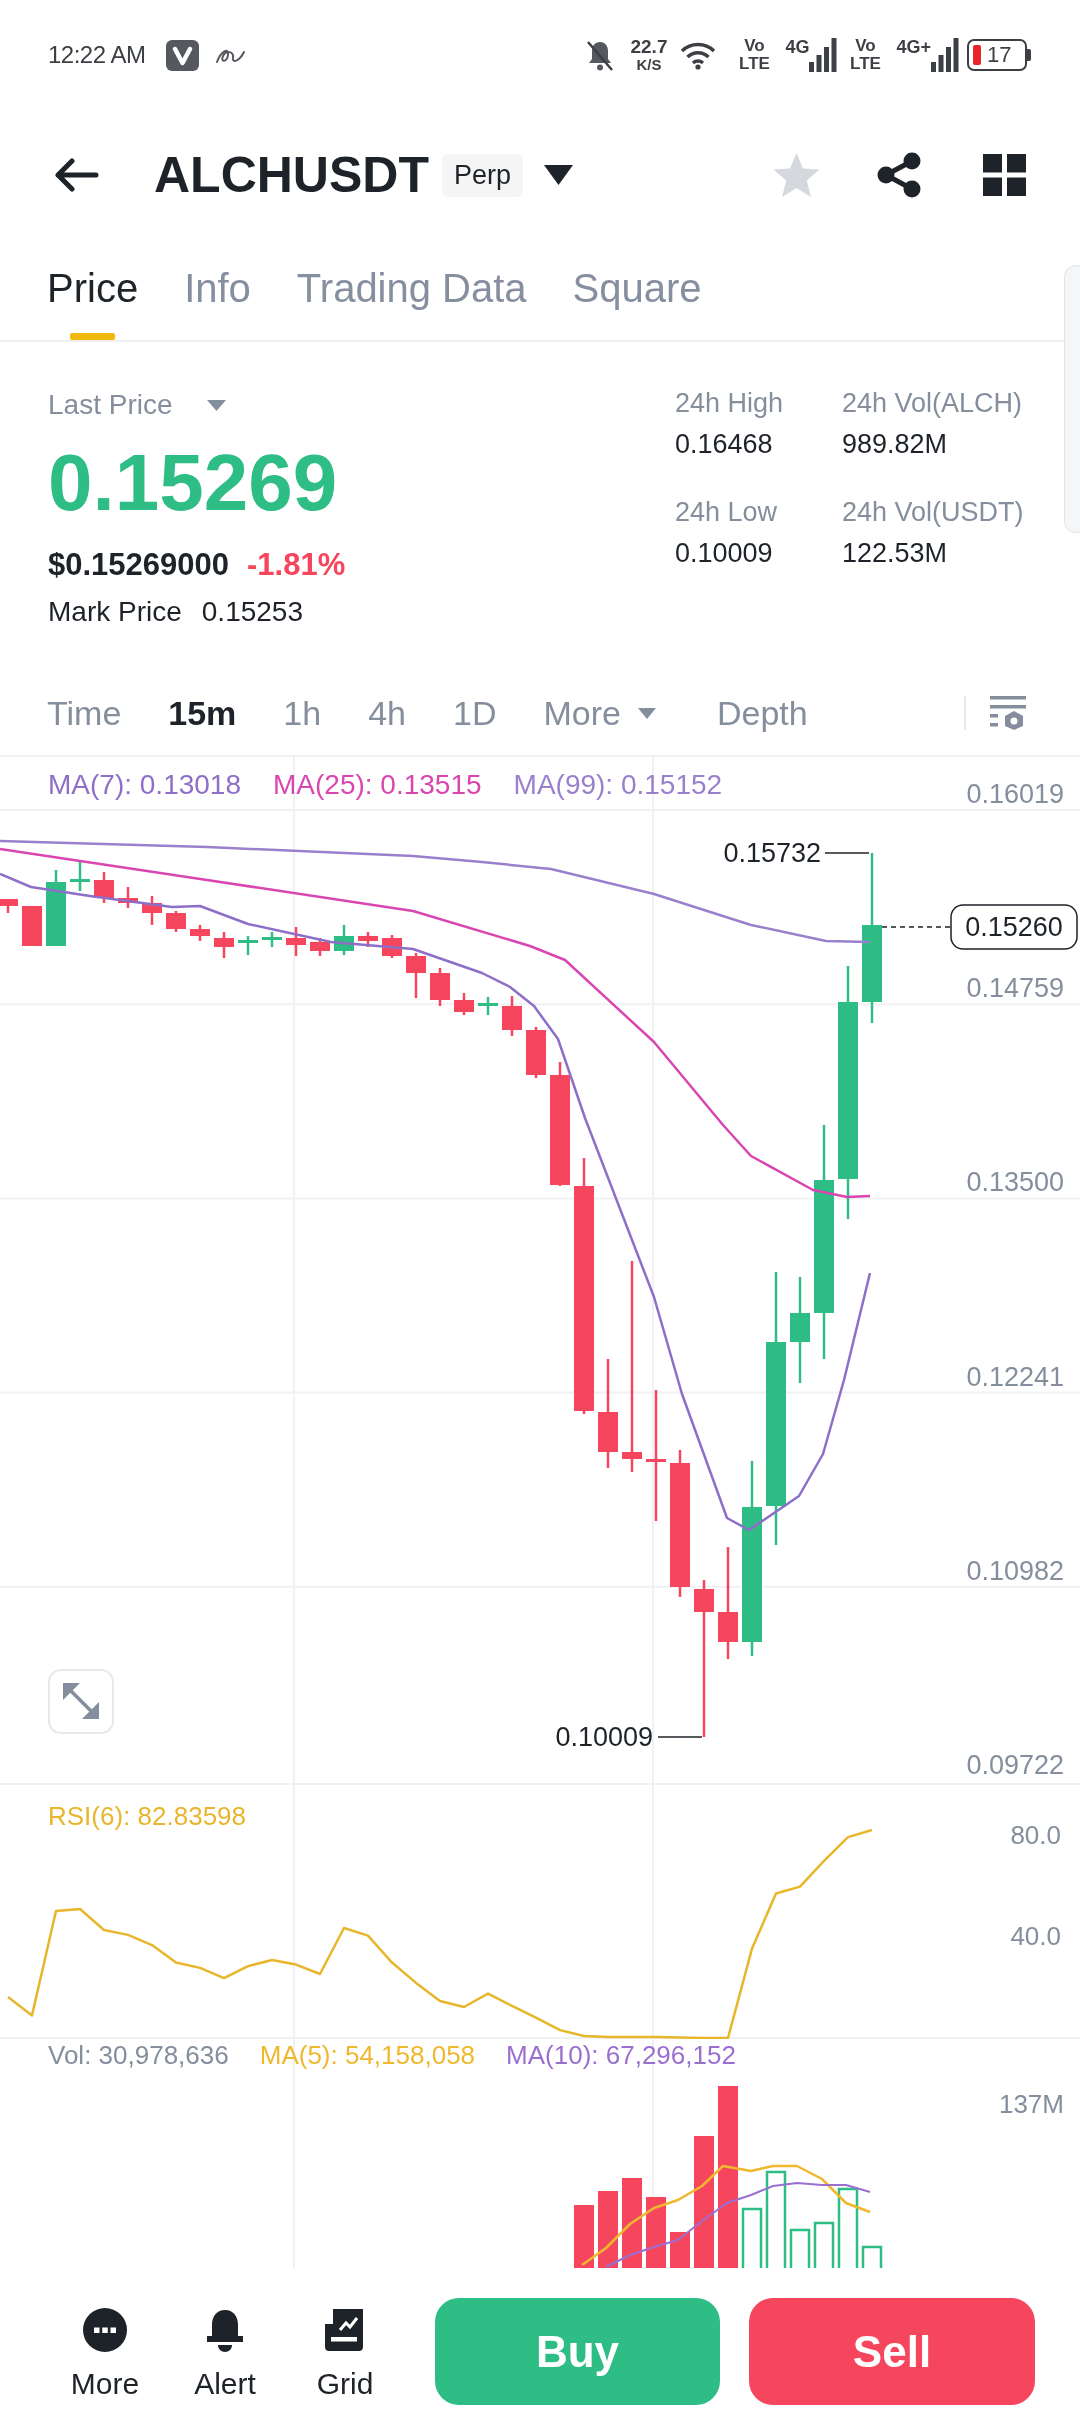 The height and width of the screenshot is (2436, 1080). I want to click on expand-icon, so click(81, 1701).